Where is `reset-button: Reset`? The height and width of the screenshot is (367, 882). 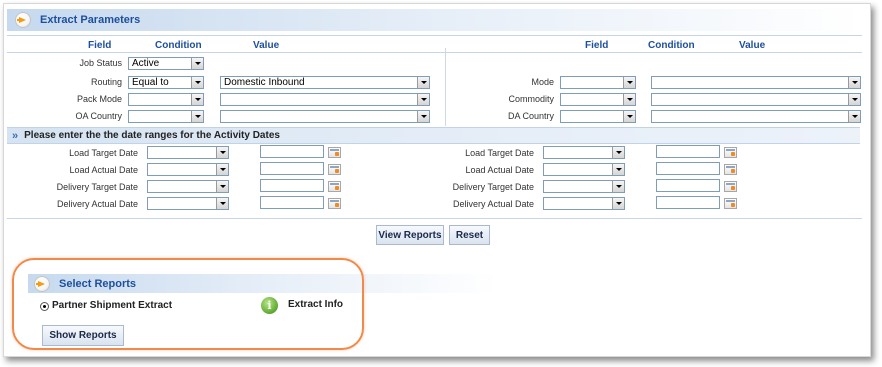 reset-button: Reset is located at coordinates (469, 235).